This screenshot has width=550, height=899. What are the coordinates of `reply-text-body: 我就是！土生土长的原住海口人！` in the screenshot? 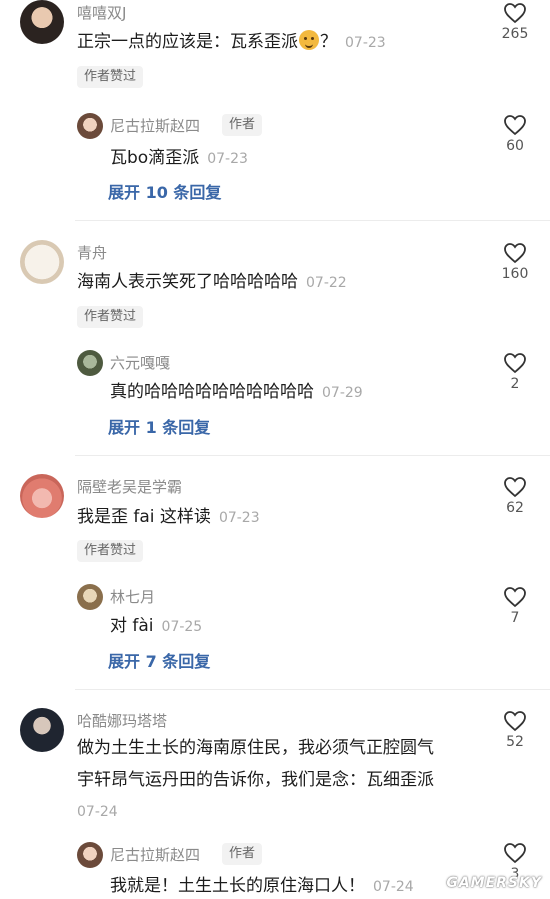 It's located at (237, 886).